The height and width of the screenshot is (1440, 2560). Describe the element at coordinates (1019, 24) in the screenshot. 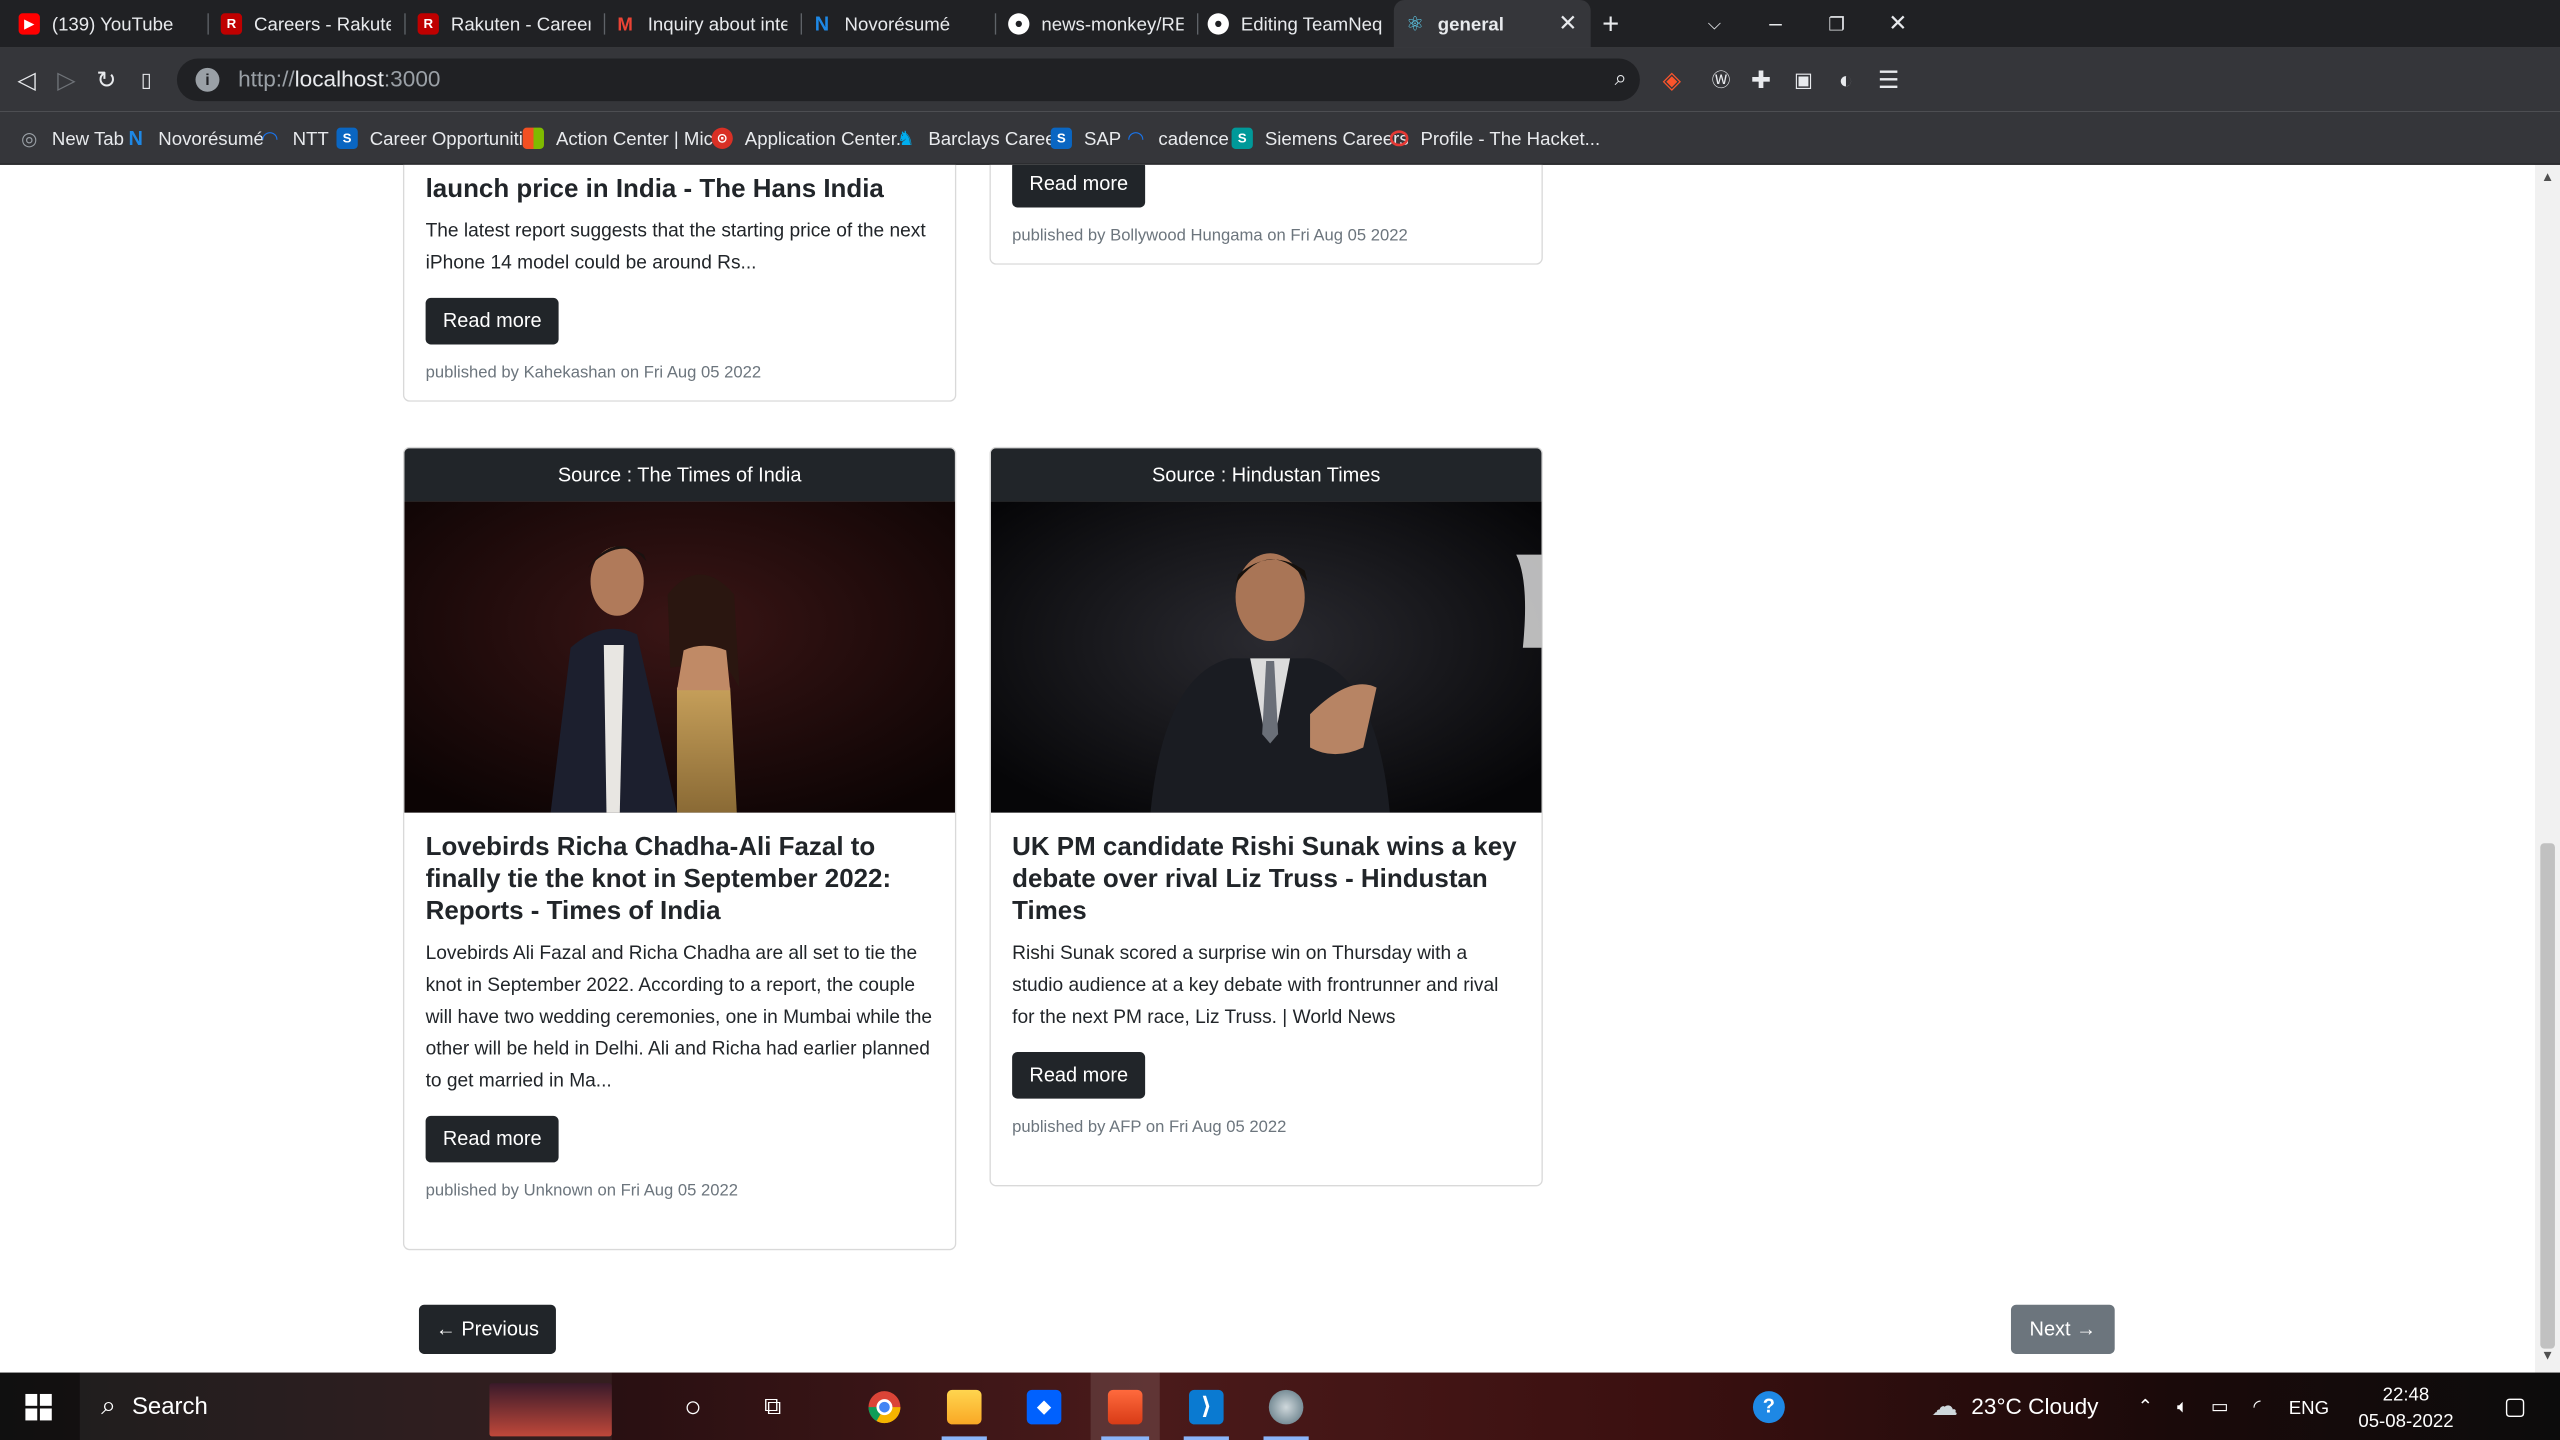

I see `github-icon: ●` at that location.